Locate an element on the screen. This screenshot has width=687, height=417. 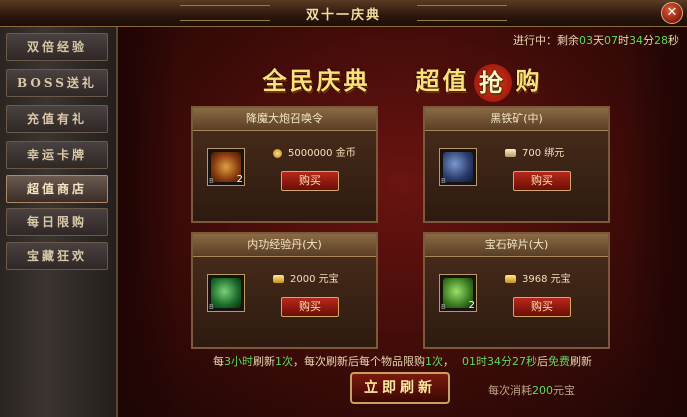
shop-card: 宝石碎片(大) B 2 3968 元宝 购买 is located at coordinates (516, 290).